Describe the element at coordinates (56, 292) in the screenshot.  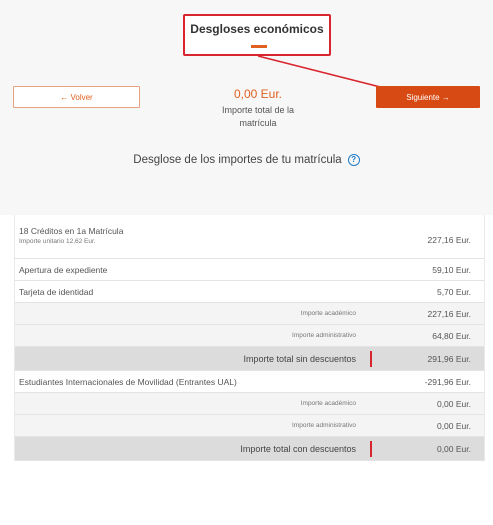
I see `row-label: Tarjeta de identidad` at that location.